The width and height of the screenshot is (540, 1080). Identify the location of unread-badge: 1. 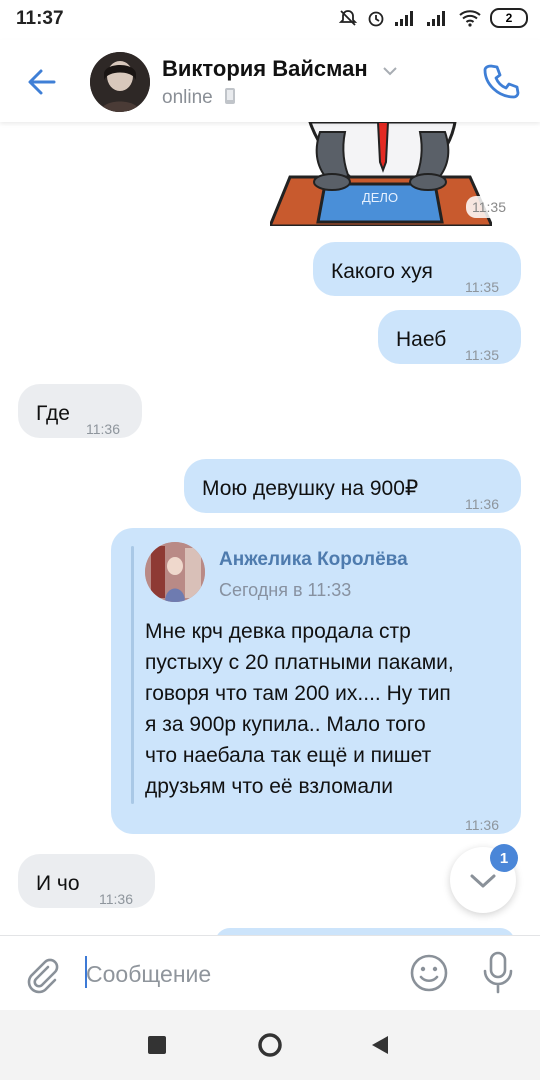
(504, 858).